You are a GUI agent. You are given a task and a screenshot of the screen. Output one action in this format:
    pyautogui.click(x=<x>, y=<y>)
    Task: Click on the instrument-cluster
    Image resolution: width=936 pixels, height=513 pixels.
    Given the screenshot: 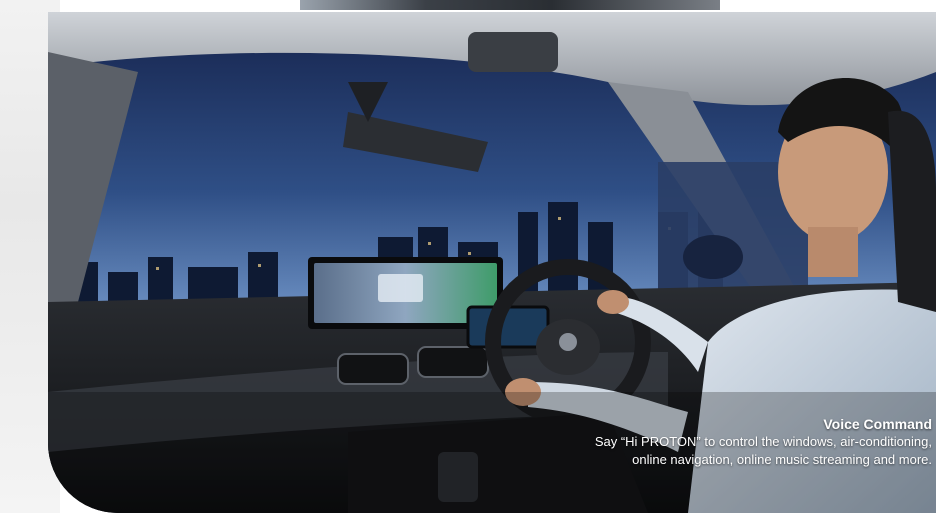 What is the action you would take?
    pyautogui.click(x=508, y=327)
    